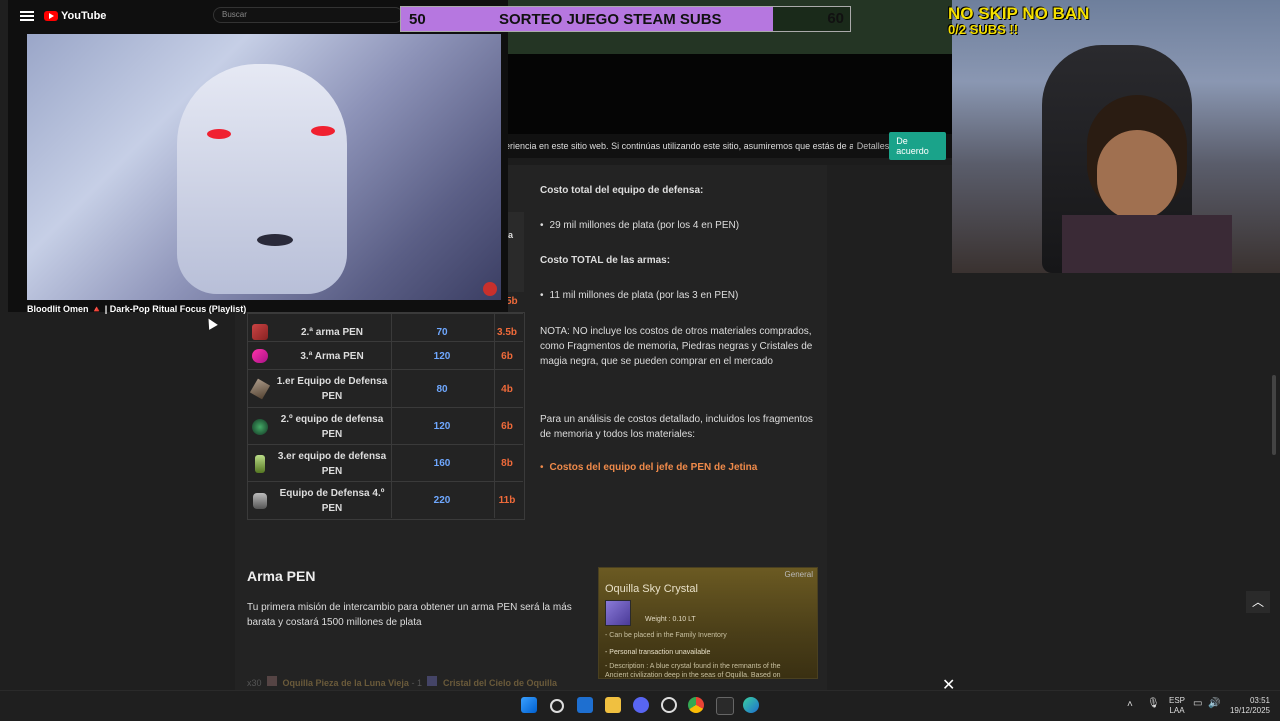 This screenshot has width=1280, height=721. I want to click on table-cell-name: 2.ª arma PEN, so click(332, 332).